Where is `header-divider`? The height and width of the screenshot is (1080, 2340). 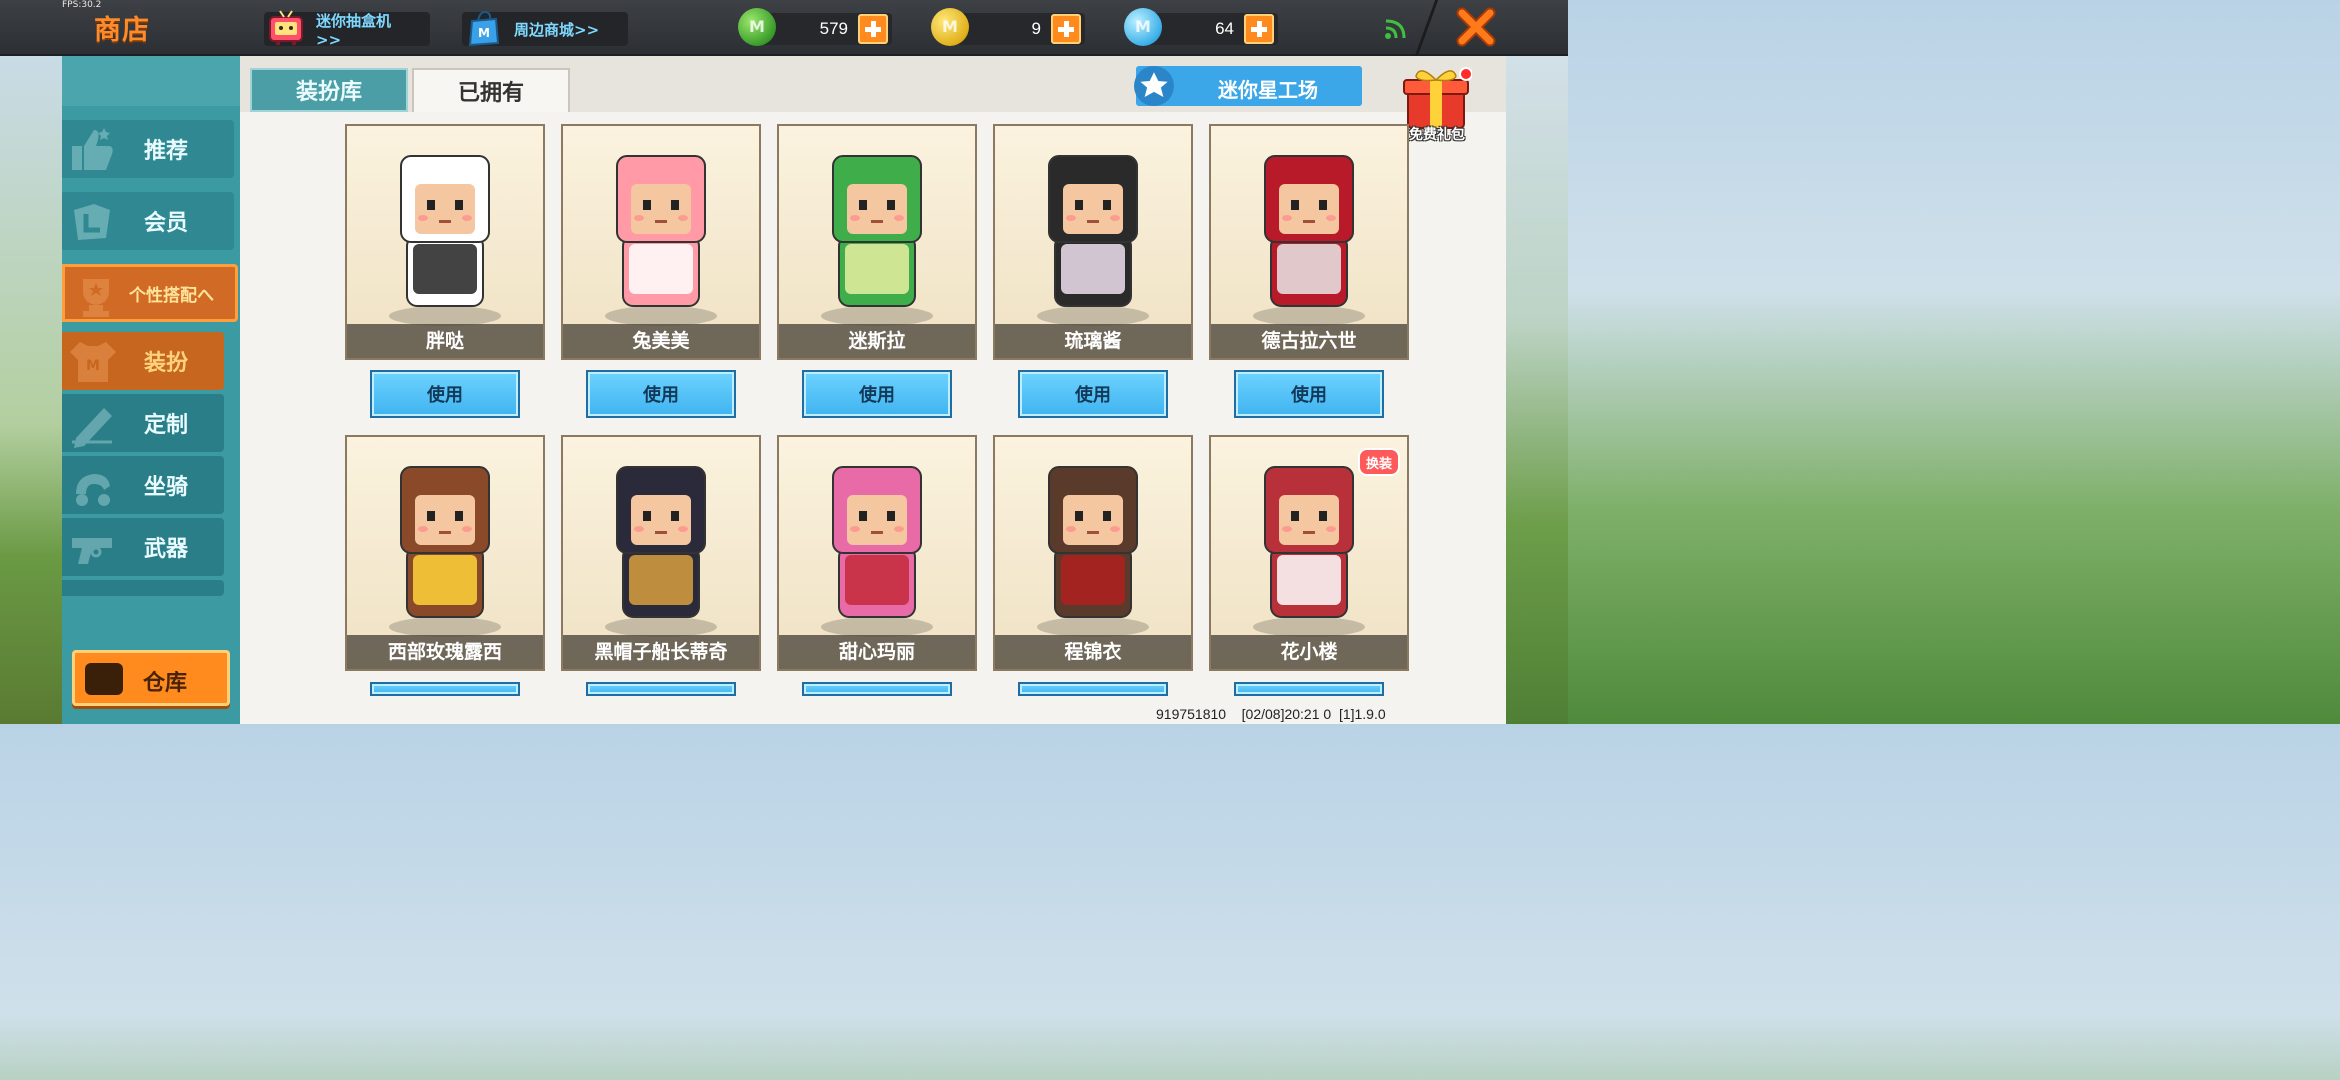
header-divider is located at coordinates (1426, 28).